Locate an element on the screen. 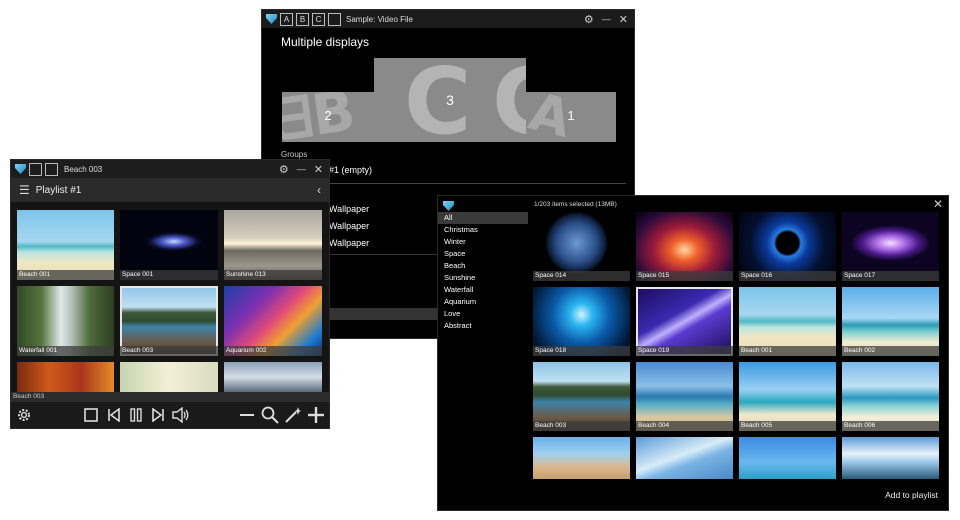 The image size is (960, 520). category-item: Space is located at coordinates (483, 254).